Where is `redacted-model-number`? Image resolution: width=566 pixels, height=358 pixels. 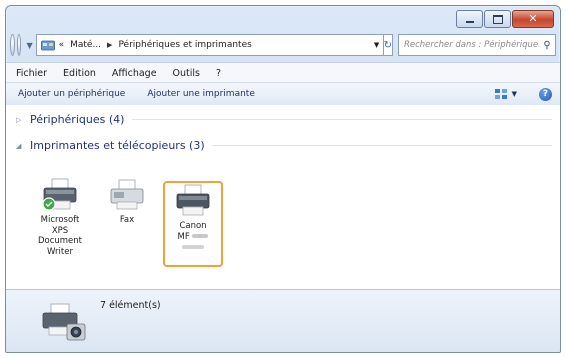
redacted-model-number is located at coordinates (200, 236).